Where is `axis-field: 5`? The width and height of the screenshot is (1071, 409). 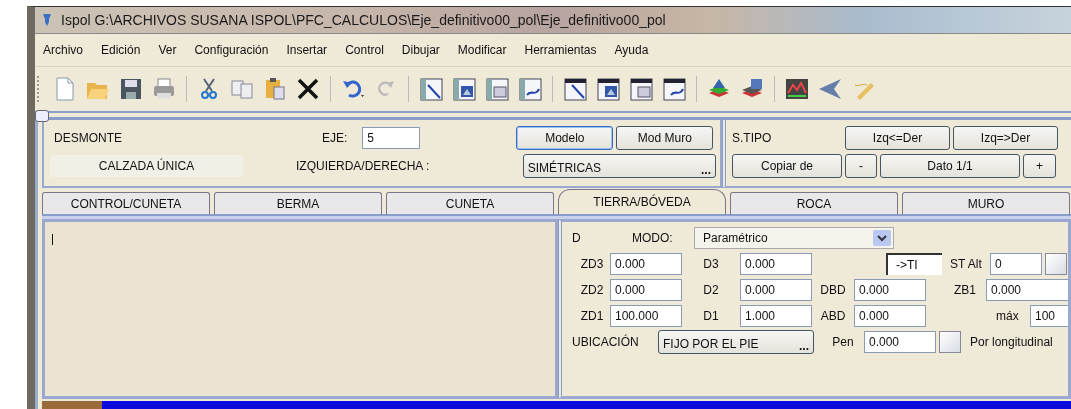 axis-field: 5 is located at coordinates (391, 138).